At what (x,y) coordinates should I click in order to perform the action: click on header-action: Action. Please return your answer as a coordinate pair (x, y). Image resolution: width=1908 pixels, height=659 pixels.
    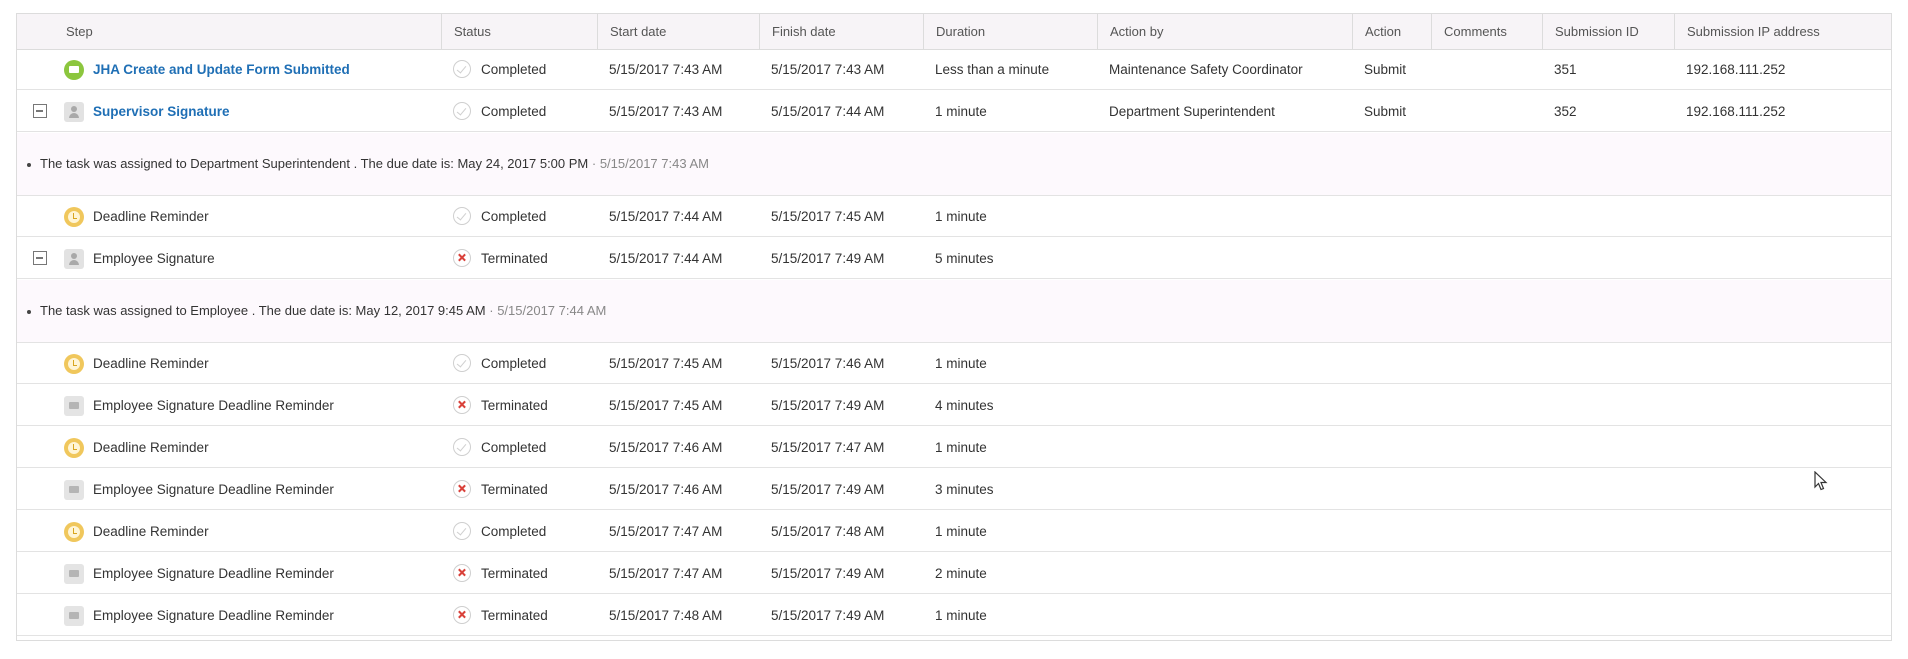
    Looking at the image, I should click on (1391, 31).